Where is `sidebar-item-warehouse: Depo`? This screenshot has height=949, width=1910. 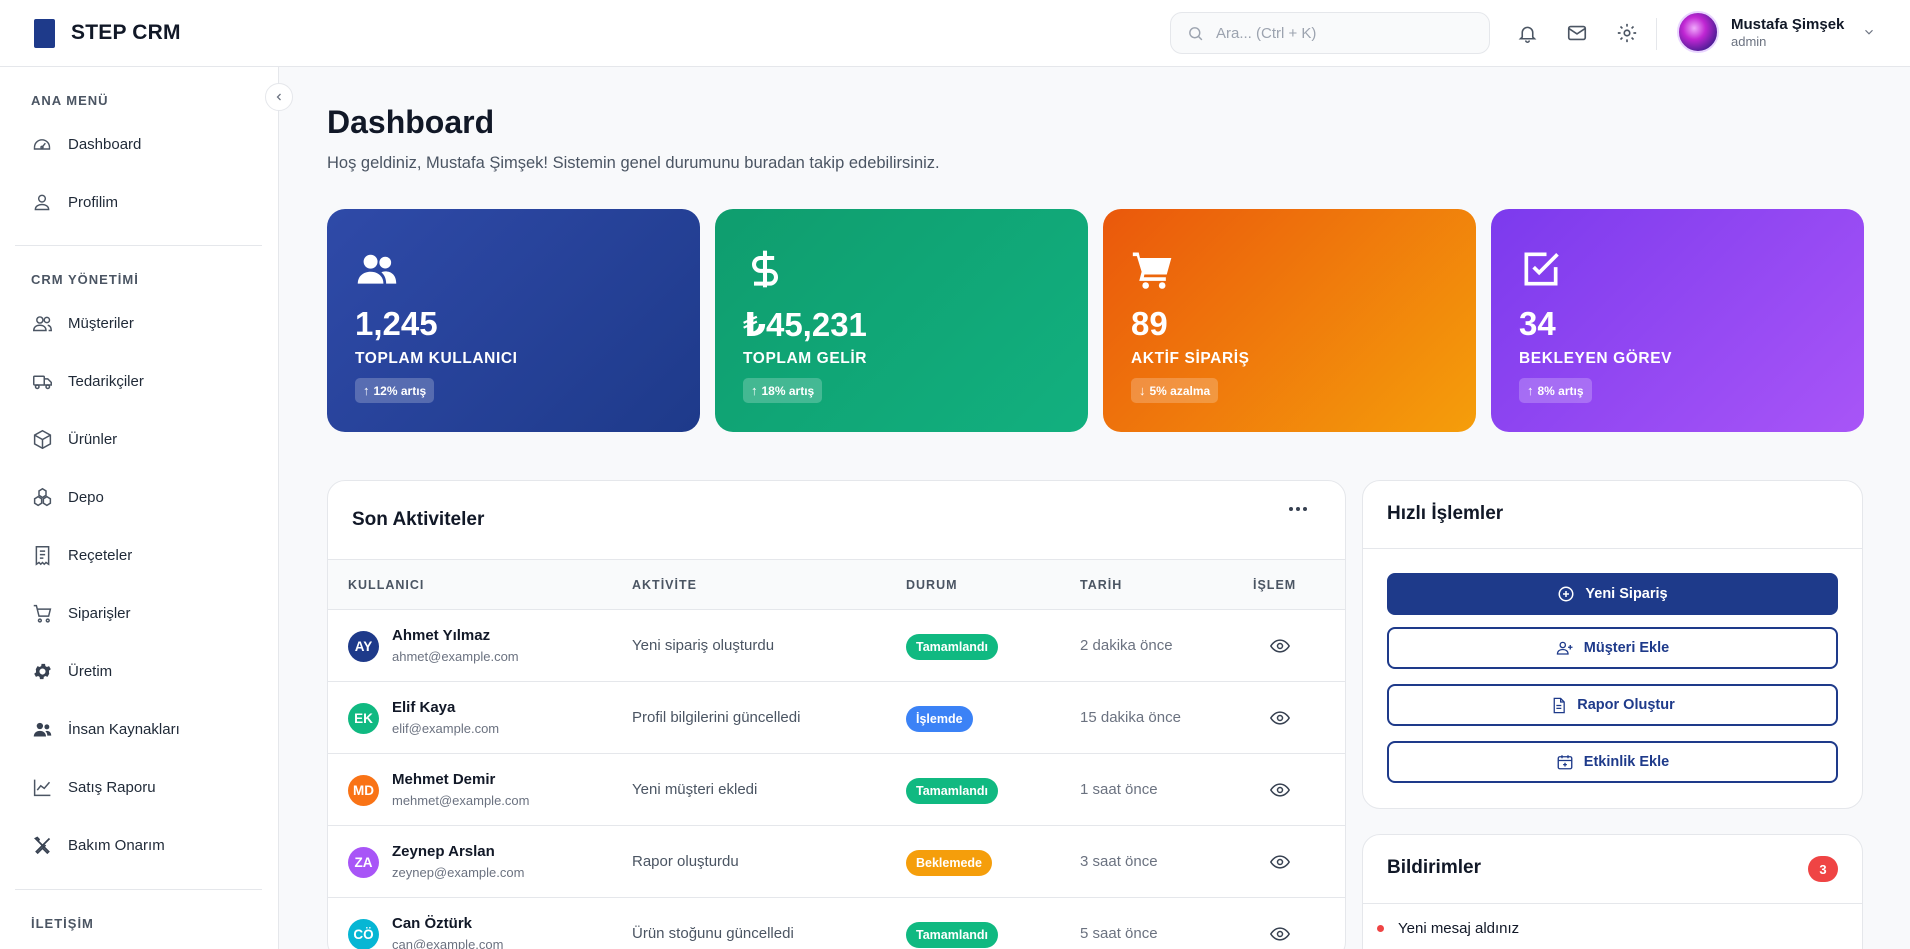
sidebar-item-warehouse: Depo is located at coordinates (67, 497).